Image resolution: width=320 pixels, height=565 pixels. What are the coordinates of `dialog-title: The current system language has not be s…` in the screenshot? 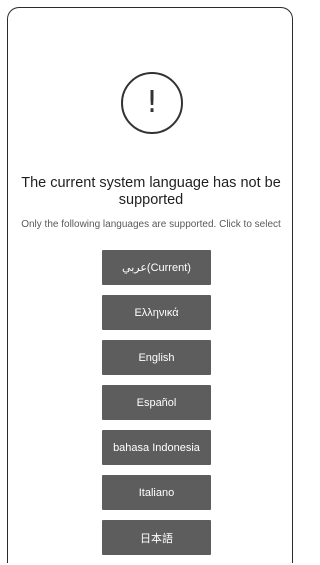 It's located at (151, 191).